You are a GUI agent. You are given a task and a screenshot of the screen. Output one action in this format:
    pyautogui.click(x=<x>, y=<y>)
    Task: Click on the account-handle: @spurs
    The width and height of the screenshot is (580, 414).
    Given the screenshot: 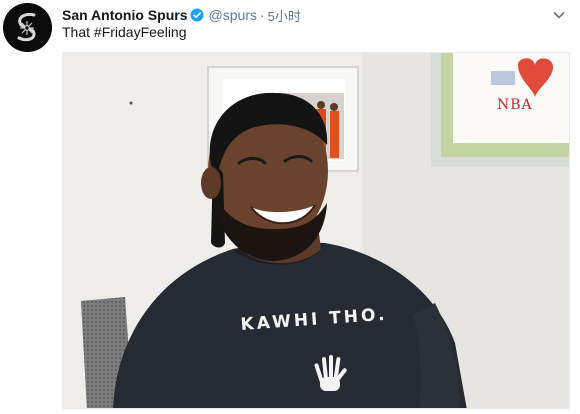 What is the action you would take?
    pyautogui.click(x=232, y=15)
    